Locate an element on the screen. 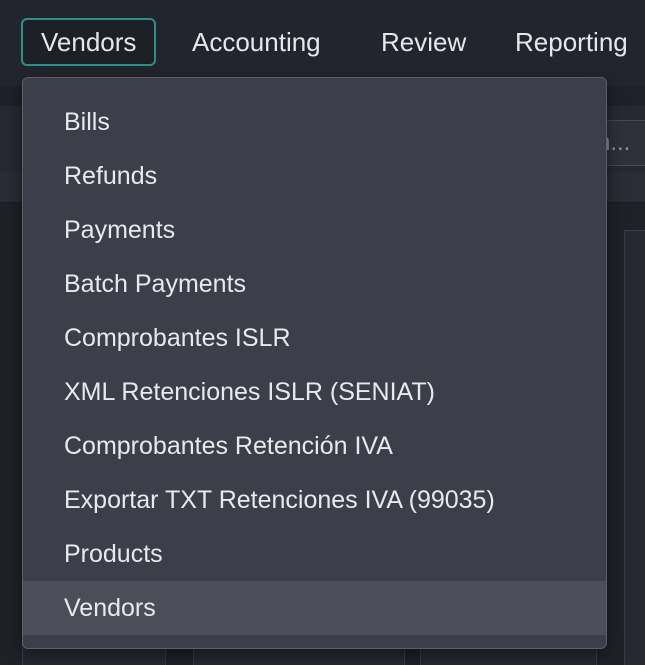 The image size is (645, 665). content-panel-far-right is located at coordinates (634, 447).